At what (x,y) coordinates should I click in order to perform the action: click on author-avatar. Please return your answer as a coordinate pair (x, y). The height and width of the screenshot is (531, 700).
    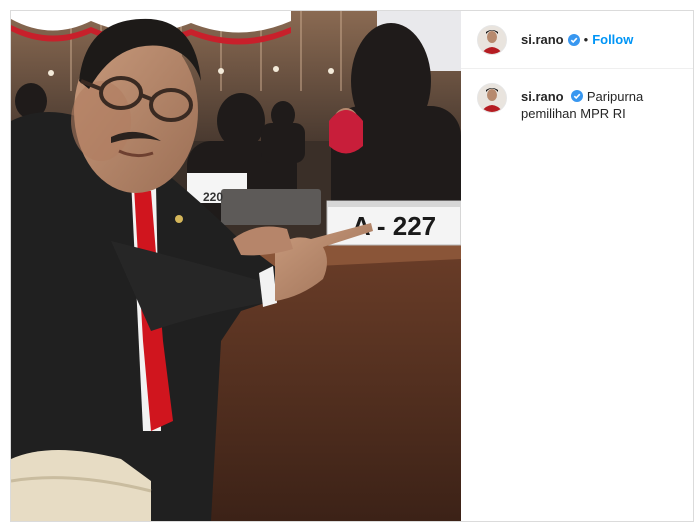
    Looking at the image, I should click on (492, 39).